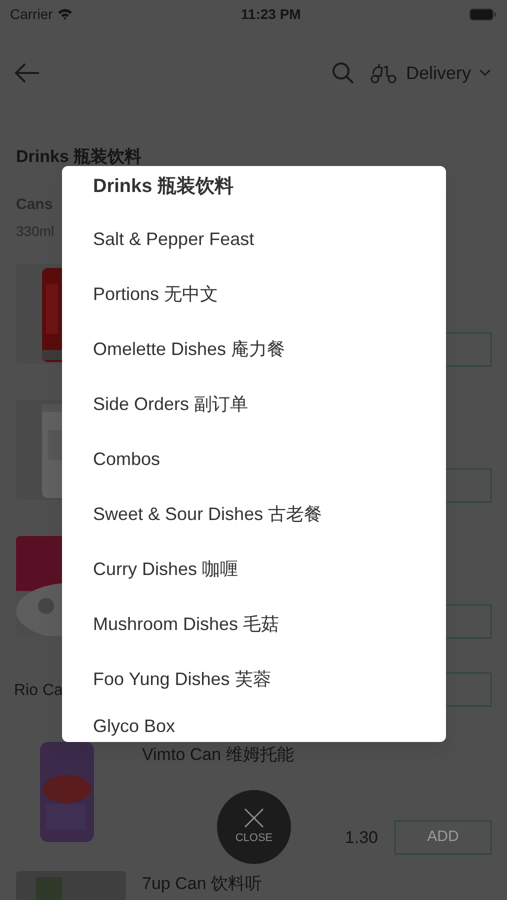  I want to click on menu-item: Curry Dishes 咖喱, so click(165, 569).